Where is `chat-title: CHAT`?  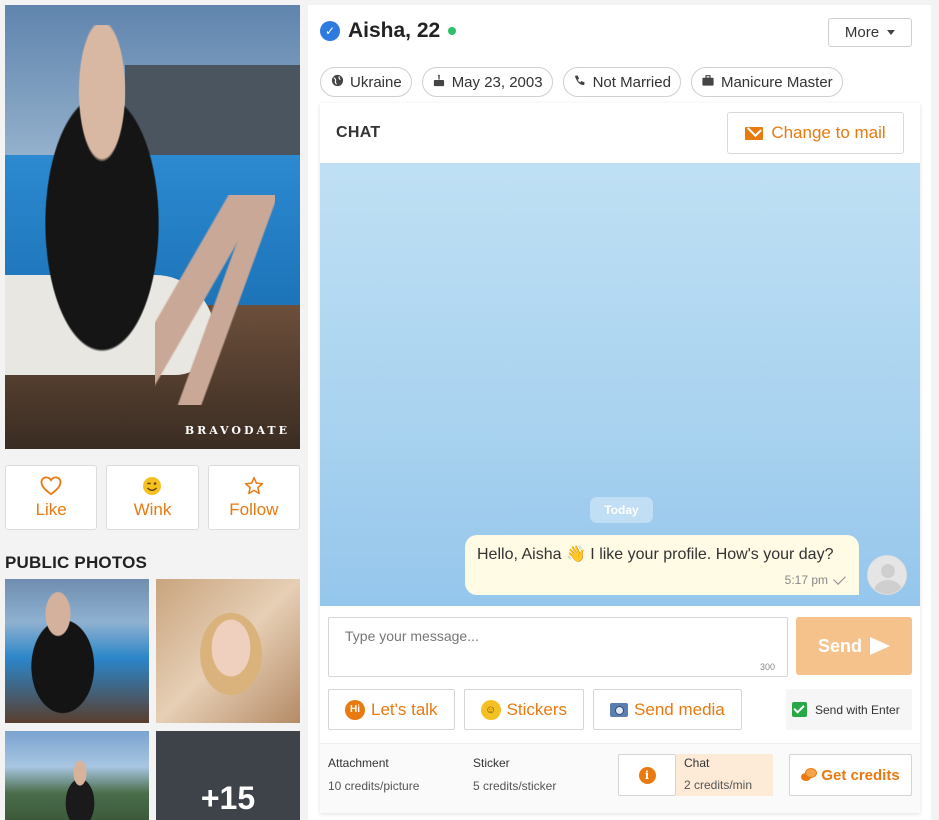 chat-title: CHAT is located at coordinates (358, 132).